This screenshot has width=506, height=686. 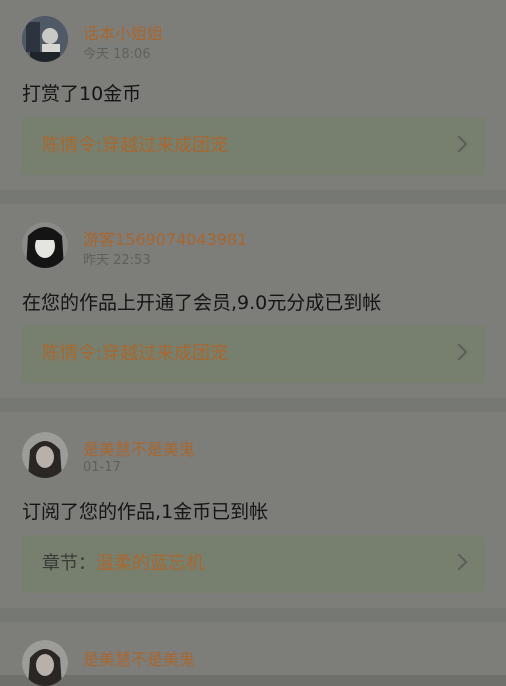 I want to click on chapter-link: 章节：温柔的蓝忘机, so click(x=253, y=564).